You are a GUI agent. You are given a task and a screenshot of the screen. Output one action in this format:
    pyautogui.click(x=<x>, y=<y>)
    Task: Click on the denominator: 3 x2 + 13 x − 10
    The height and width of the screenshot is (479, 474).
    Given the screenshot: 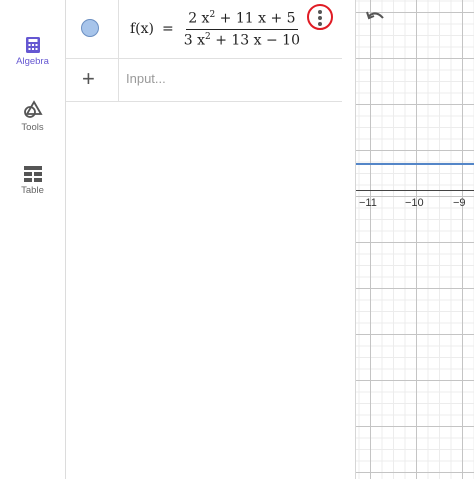 What is the action you would take?
    pyautogui.click(x=242, y=39)
    